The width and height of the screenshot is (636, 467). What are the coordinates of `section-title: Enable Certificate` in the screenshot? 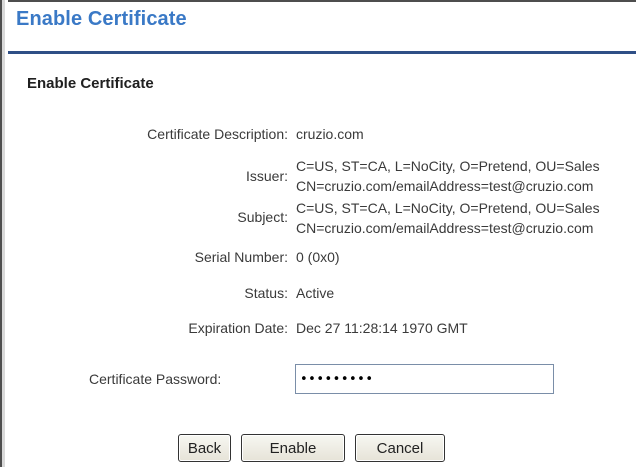 It's located at (90, 83).